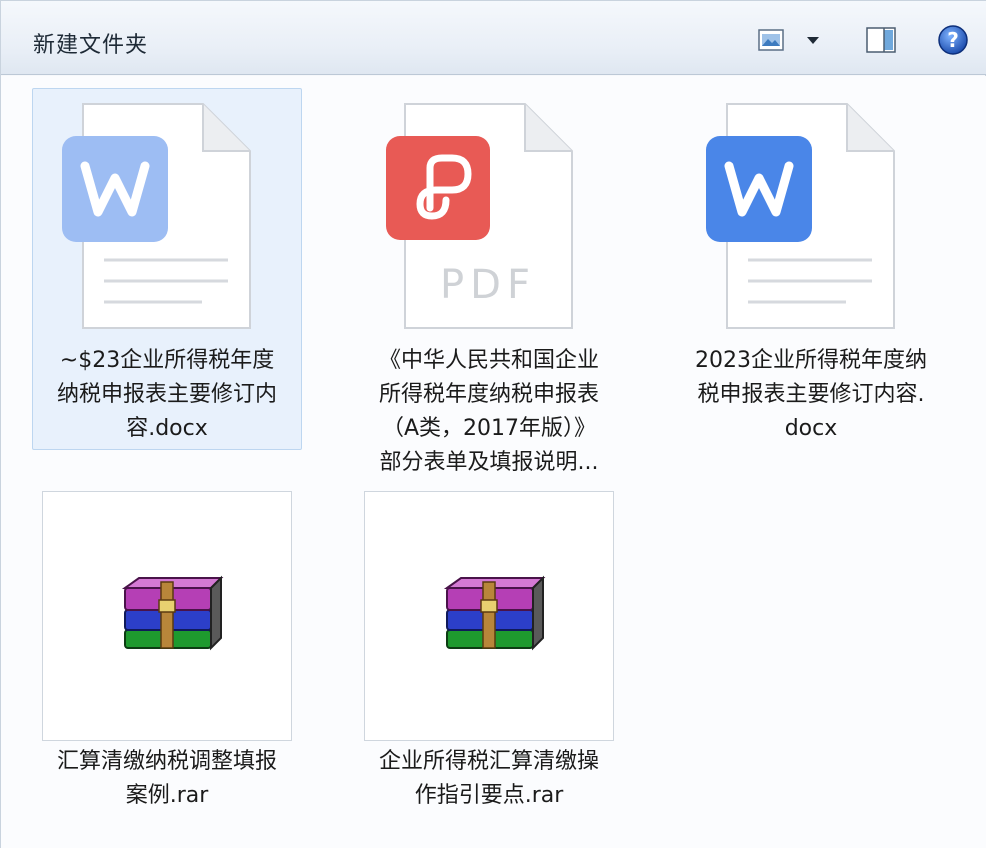 Image resolution: width=986 pixels, height=848 pixels. What do you see at coordinates (488, 285) in the screenshot?
I see `svg-text: PDF` at bounding box center [488, 285].